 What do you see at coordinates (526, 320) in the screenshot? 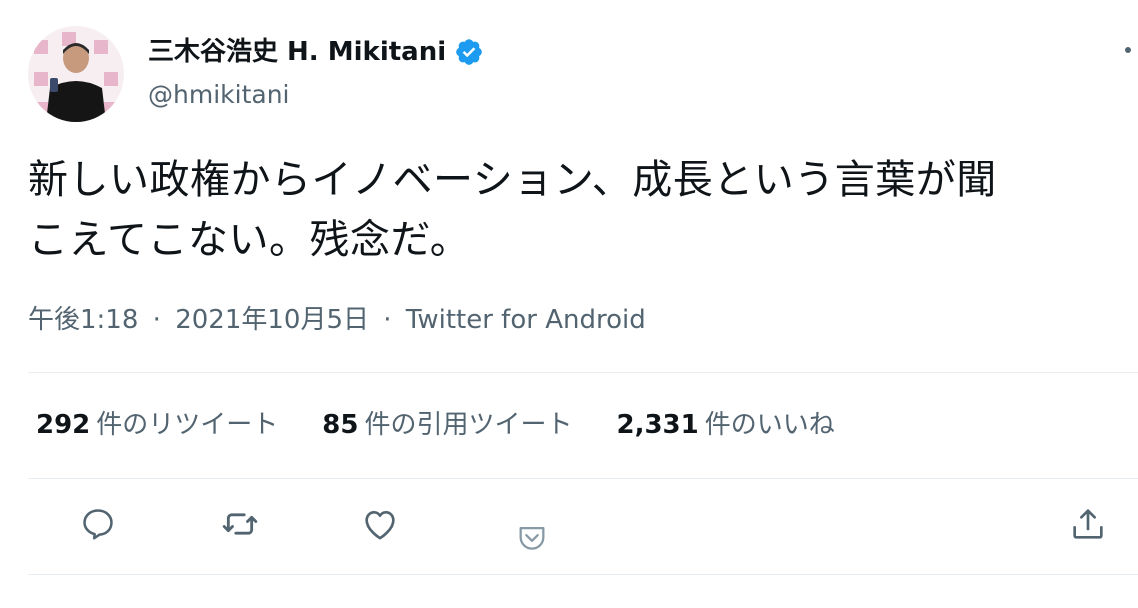
I see `tweet-source: Twitter for Android` at bounding box center [526, 320].